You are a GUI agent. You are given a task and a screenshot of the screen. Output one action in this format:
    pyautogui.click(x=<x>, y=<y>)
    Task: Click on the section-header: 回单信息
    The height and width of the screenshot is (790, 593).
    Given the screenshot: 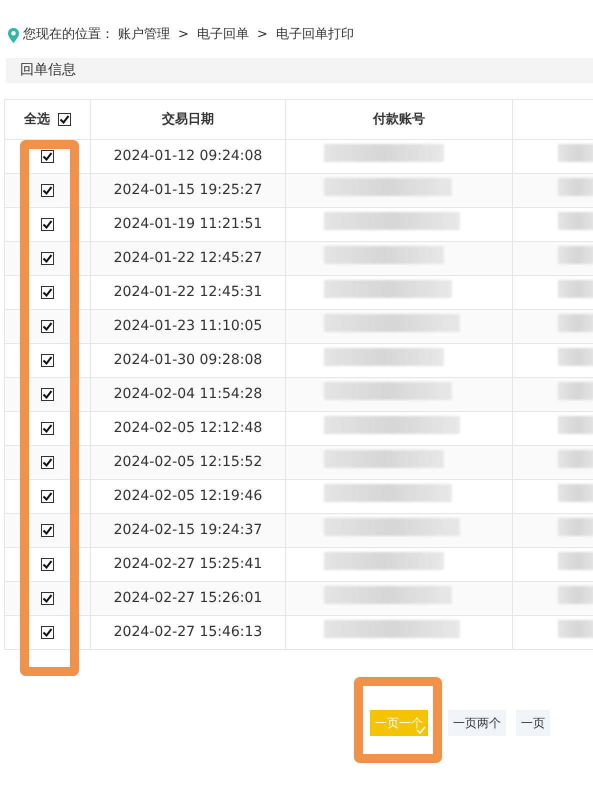 What is the action you would take?
    pyautogui.click(x=299, y=70)
    